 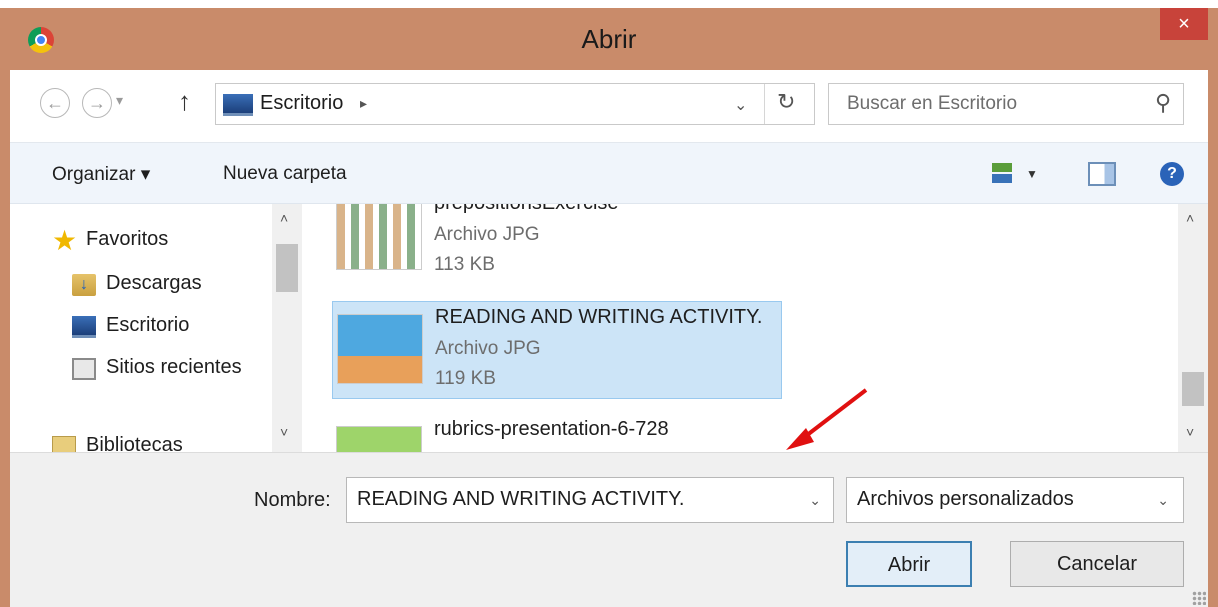 I want to click on file-name-dropdown-icon: ⌄, so click(x=815, y=500).